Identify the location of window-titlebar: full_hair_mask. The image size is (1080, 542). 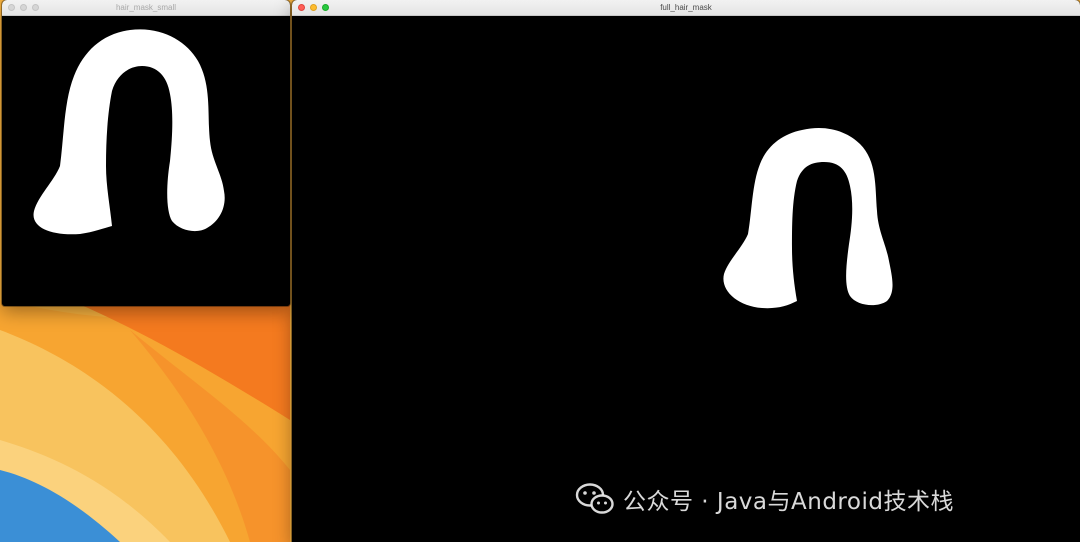
(686, 8).